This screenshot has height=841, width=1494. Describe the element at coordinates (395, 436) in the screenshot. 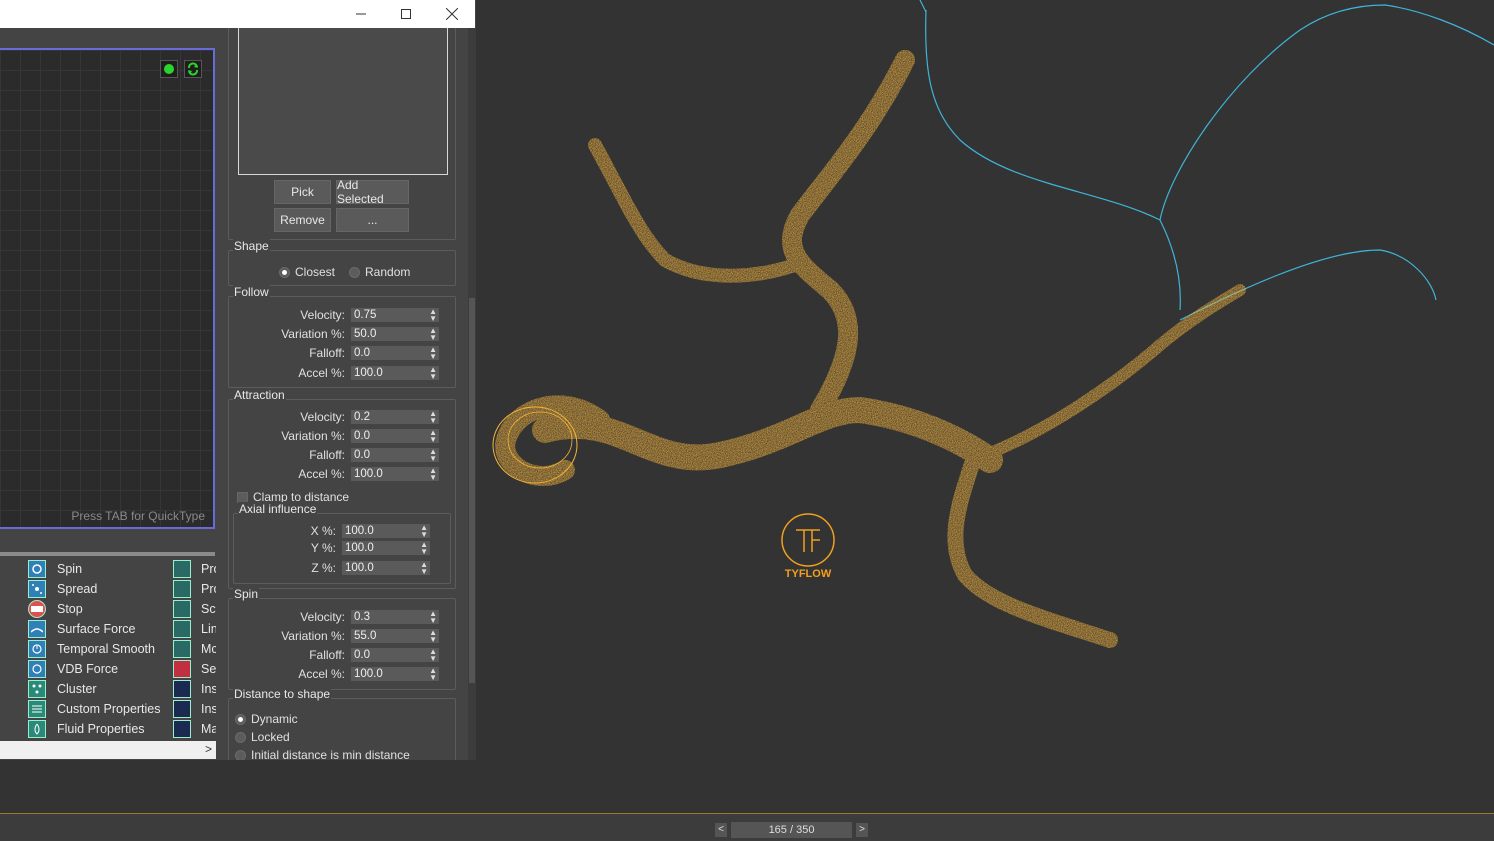

I see `attraction-variation-spinner: 0.0 ▲ ▼` at that location.